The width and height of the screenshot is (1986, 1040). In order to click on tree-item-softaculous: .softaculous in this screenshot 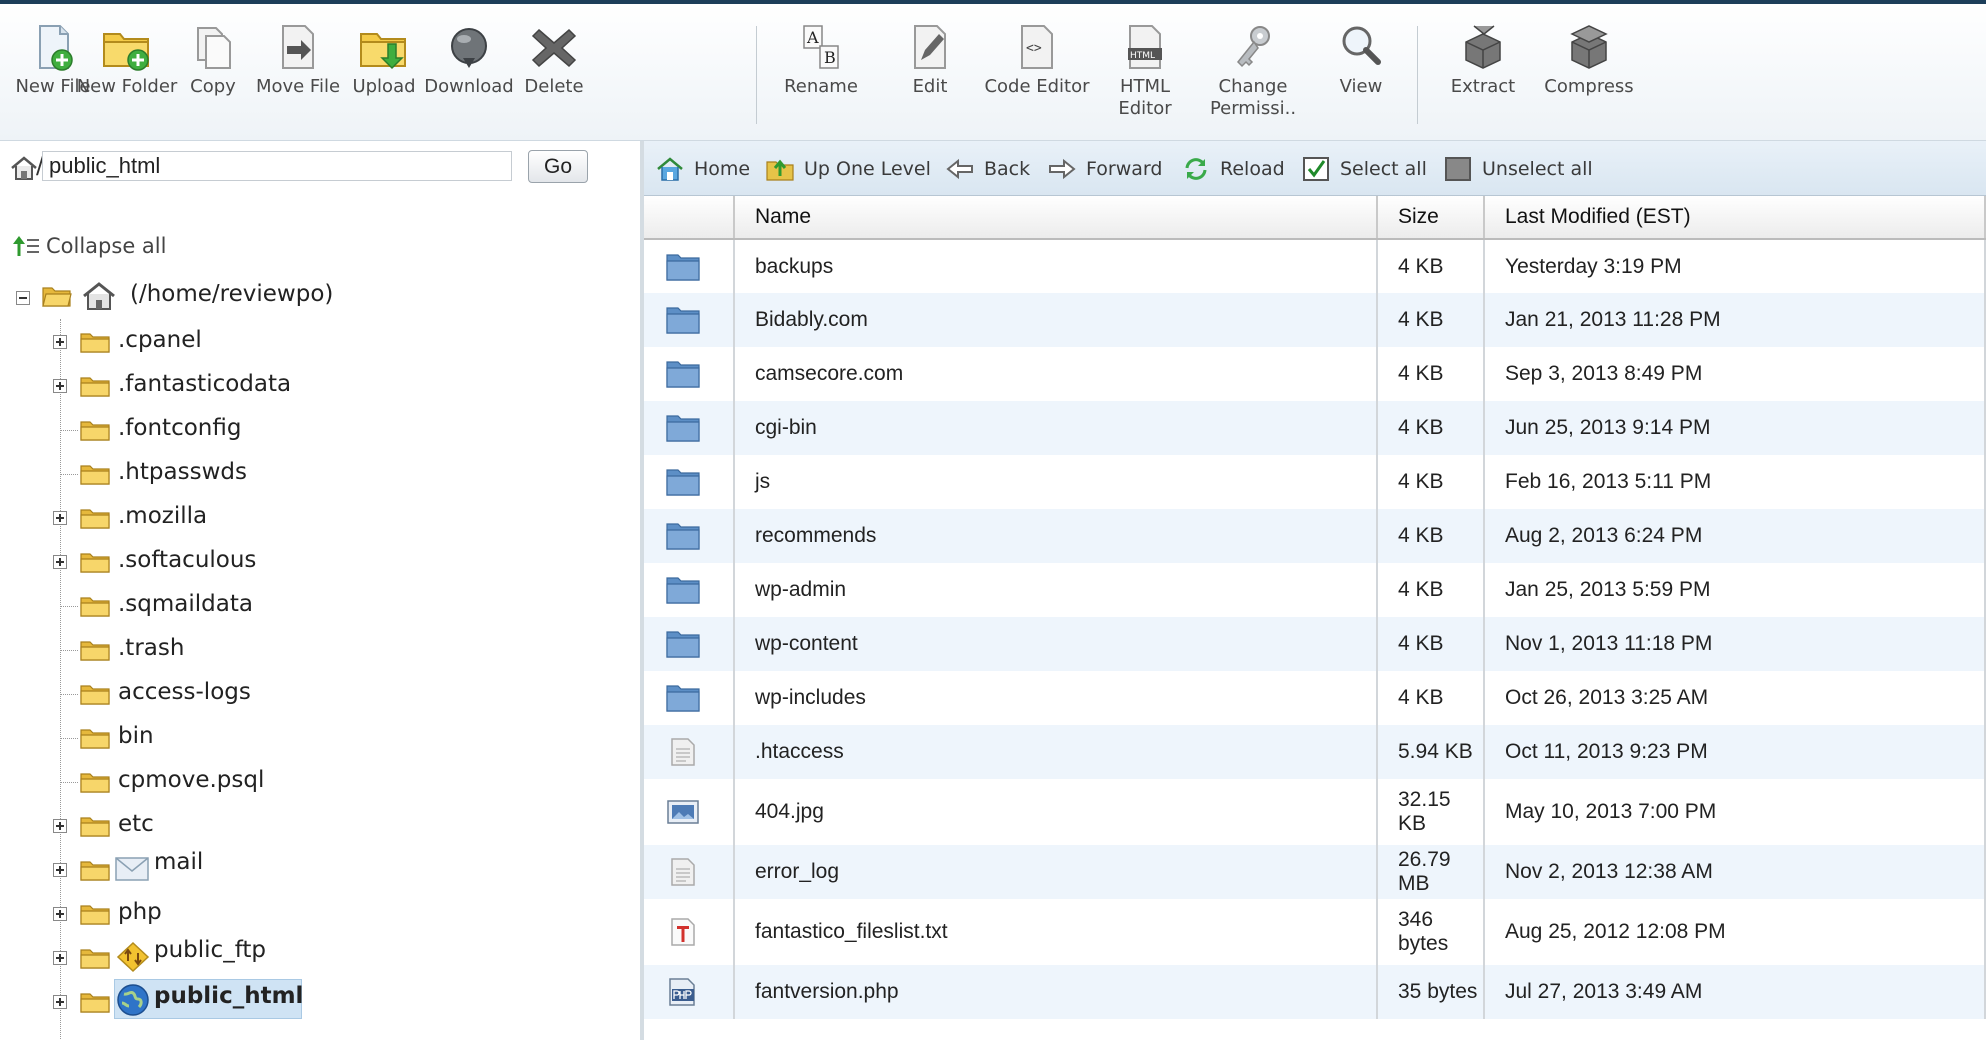, I will do `click(187, 560)`.